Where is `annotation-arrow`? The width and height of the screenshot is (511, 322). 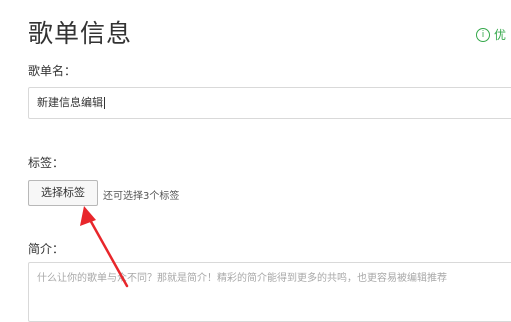
annotation-arrow is located at coordinates (104, 247).